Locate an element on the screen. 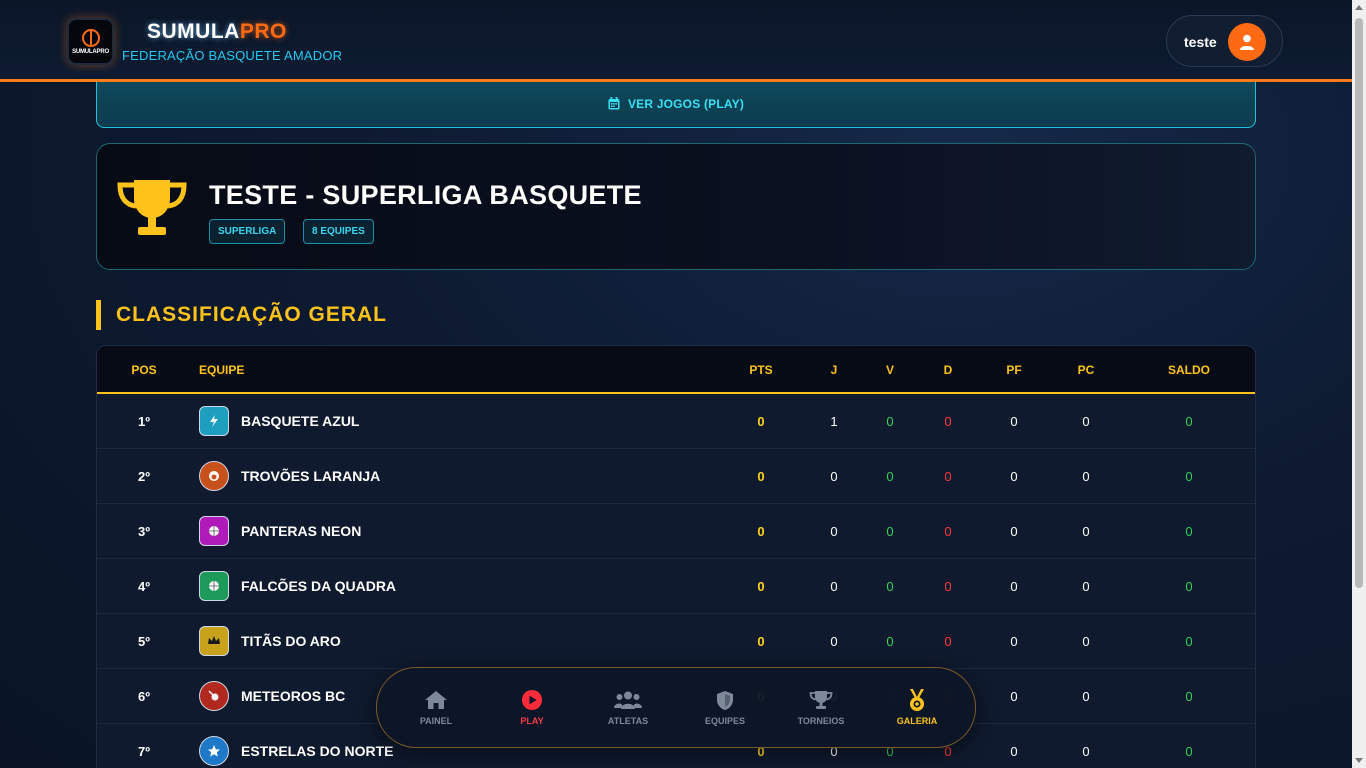 This screenshot has width=1366, height=768. section-accent-bar is located at coordinates (98, 315).